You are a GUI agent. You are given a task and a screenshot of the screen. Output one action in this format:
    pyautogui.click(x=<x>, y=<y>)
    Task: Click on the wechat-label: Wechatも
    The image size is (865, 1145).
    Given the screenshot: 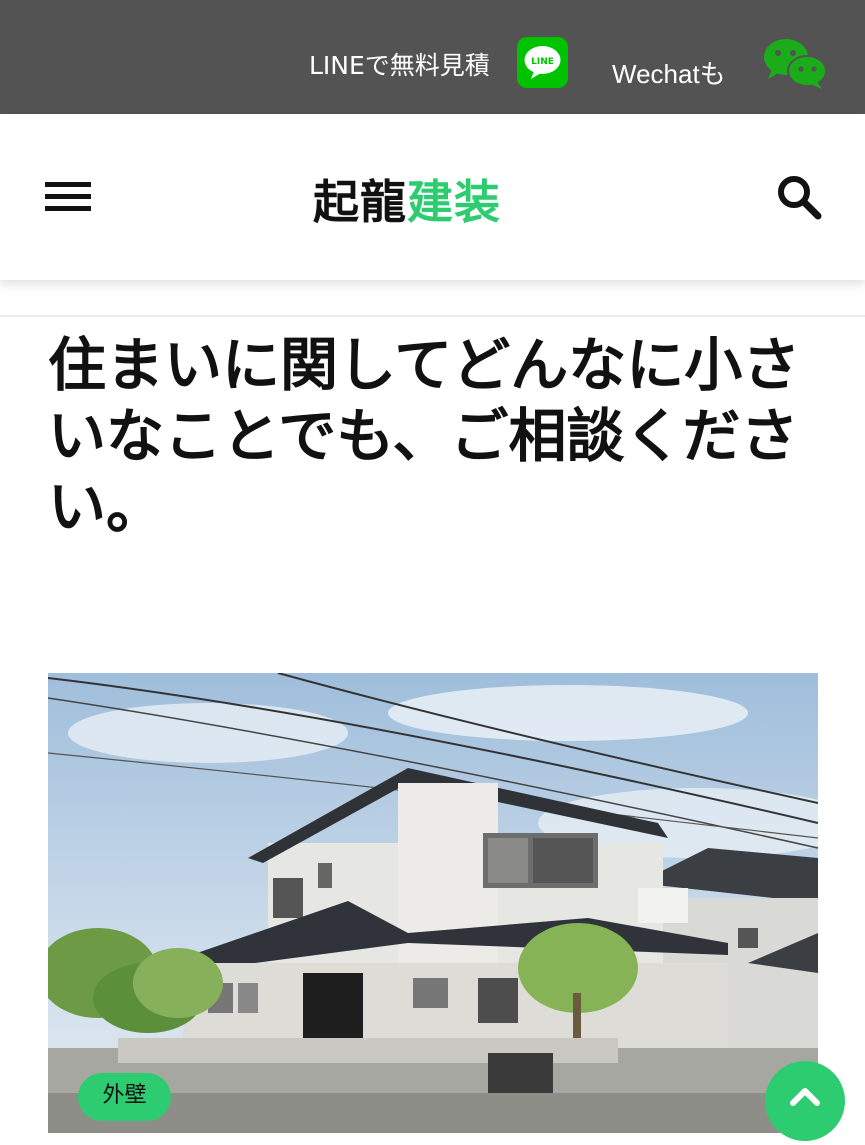 What is the action you would take?
    pyautogui.click(x=669, y=73)
    